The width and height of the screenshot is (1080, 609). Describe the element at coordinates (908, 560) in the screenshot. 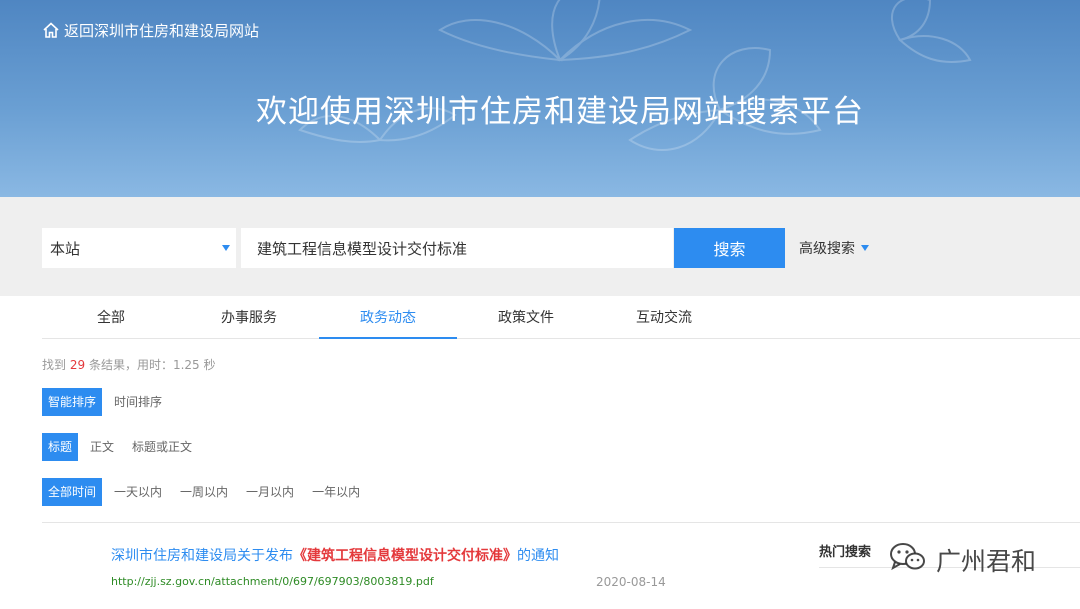

I see `wechat-icon` at that location.